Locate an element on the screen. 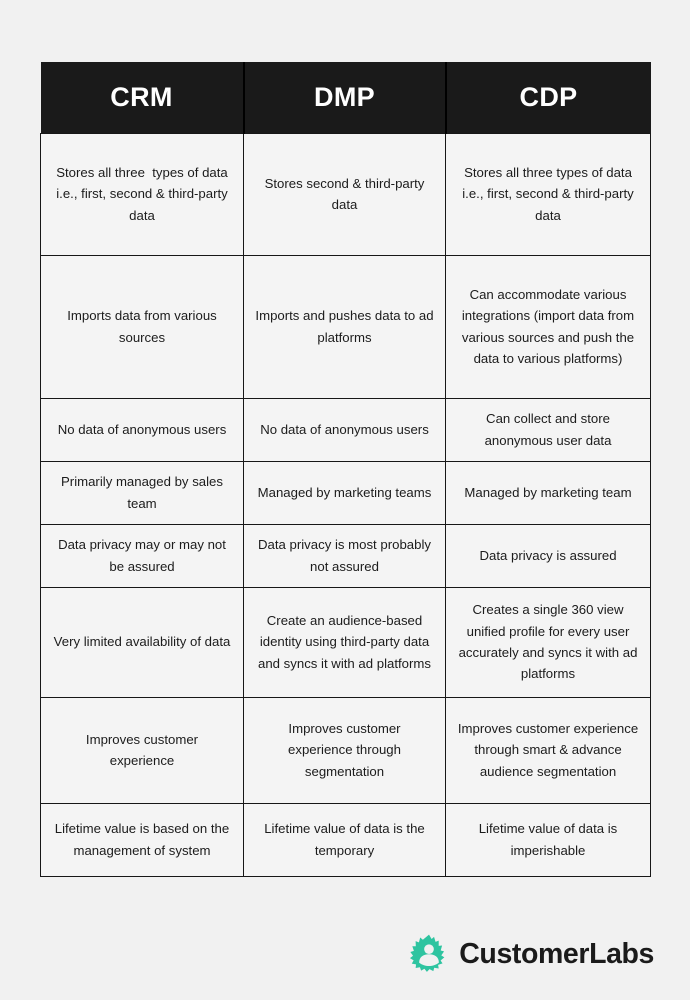  table-cell-crm: Data privacy may or may not be assured is located at coordinates (142, 555).